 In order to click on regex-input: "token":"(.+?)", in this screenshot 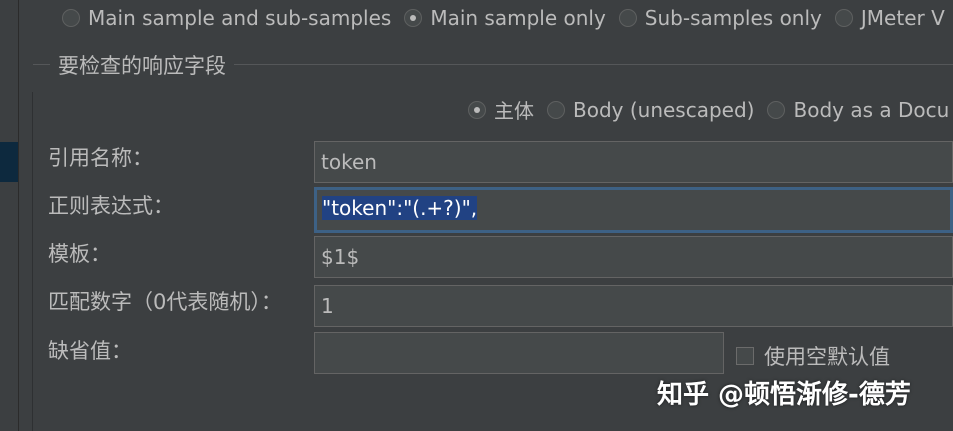, I will do `click(633, 210)`.